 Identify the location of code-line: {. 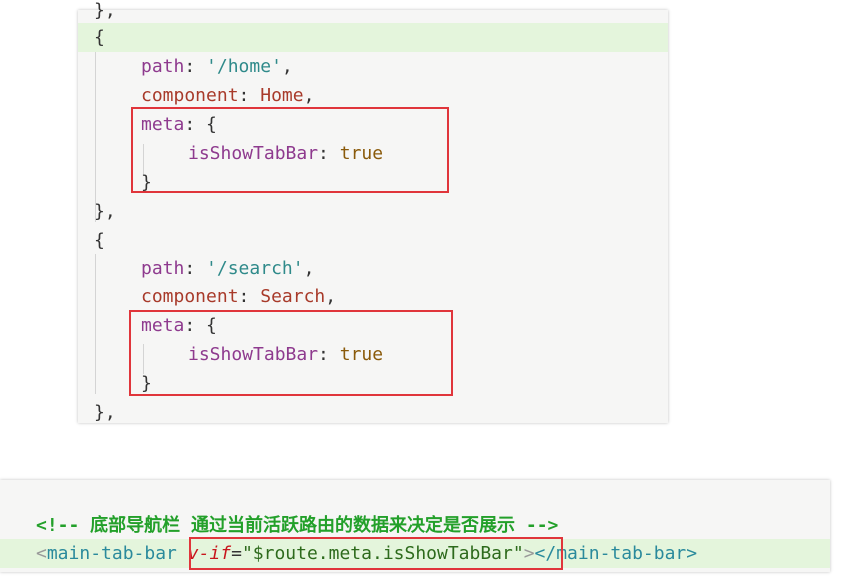
(99, 240).